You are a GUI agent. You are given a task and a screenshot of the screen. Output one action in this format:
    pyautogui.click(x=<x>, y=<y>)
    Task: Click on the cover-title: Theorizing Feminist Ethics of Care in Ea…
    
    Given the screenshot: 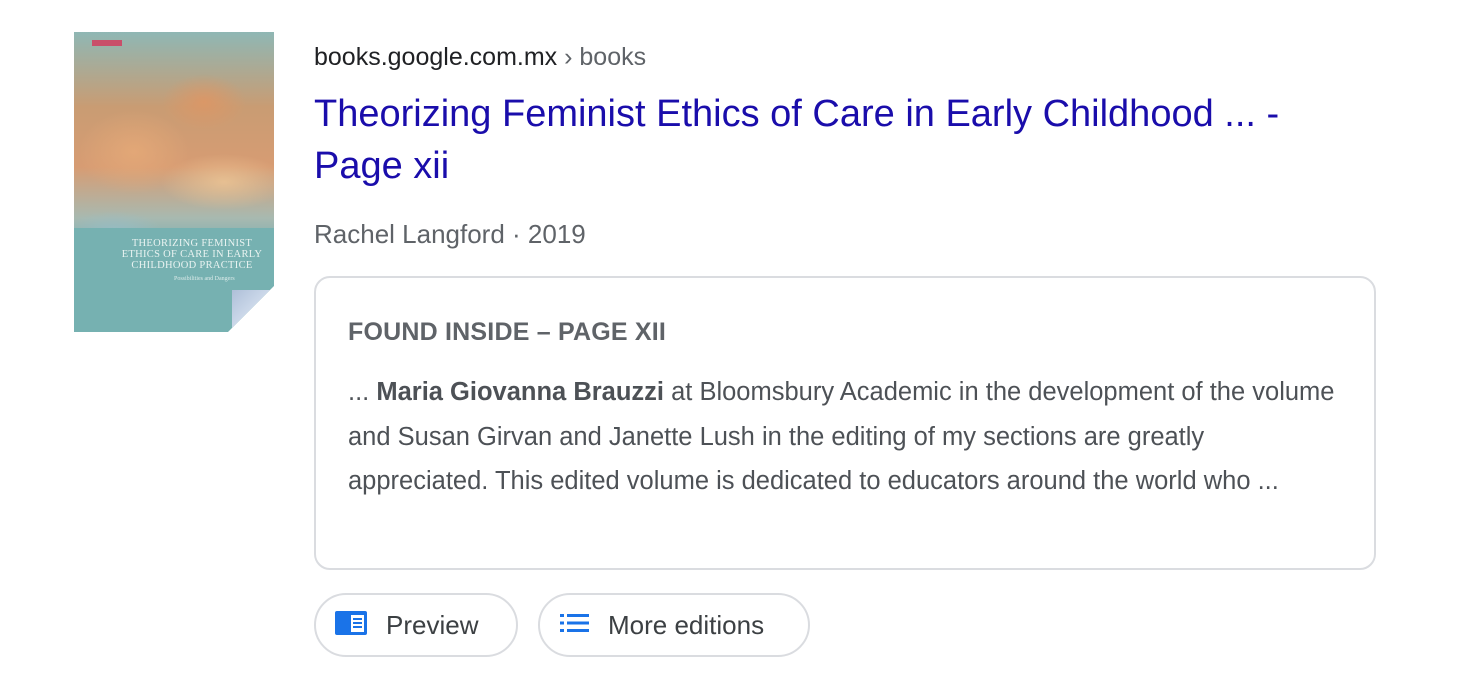 What is the action you would take?
    pyautogui.click(x=192, y=254)
    